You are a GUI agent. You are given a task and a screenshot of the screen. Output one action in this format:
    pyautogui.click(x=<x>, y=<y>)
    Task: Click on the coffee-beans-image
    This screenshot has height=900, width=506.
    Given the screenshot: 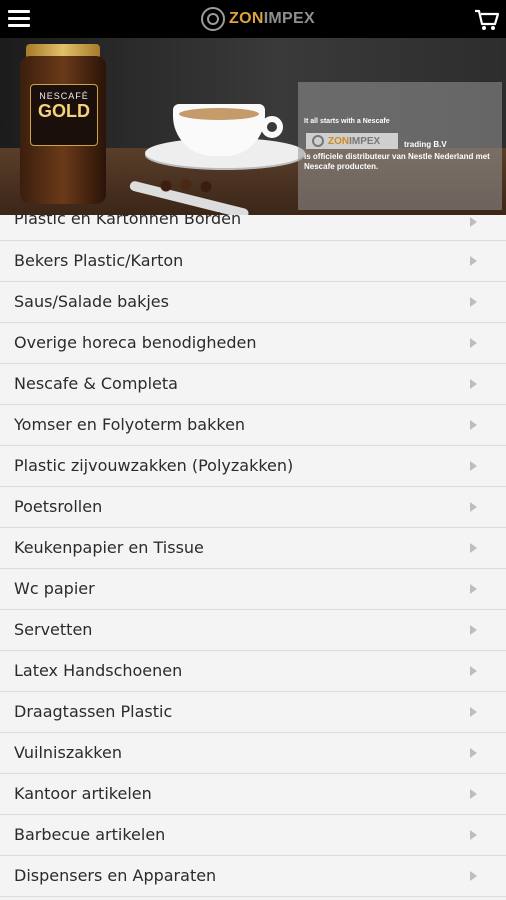 What is the action you would take?
    pyautogui.click(x=190, y=186)
    